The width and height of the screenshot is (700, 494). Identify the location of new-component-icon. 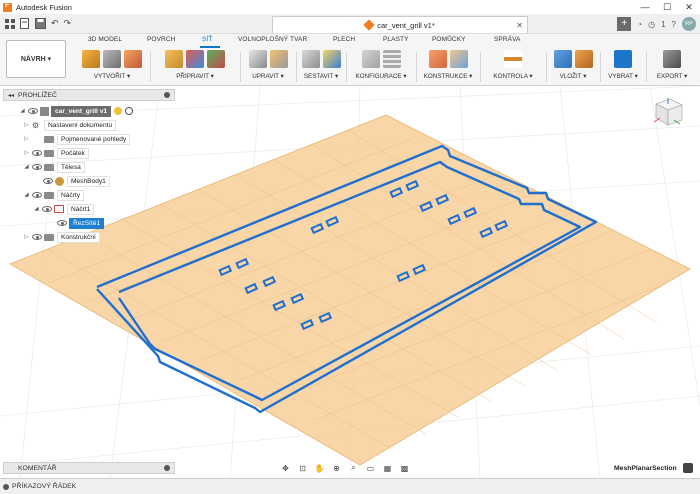
(310, 59).